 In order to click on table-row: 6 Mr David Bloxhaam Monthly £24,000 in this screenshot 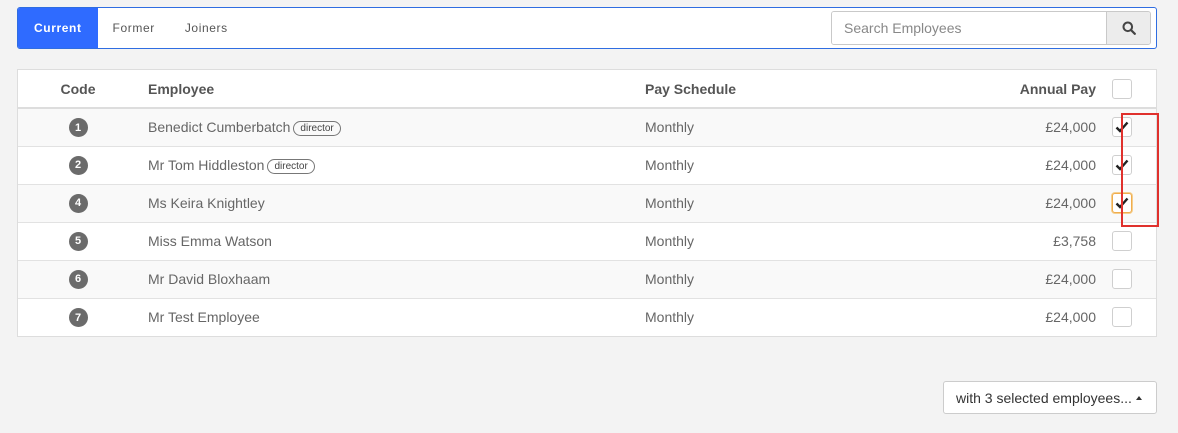, I will do `click(587, 278)`.